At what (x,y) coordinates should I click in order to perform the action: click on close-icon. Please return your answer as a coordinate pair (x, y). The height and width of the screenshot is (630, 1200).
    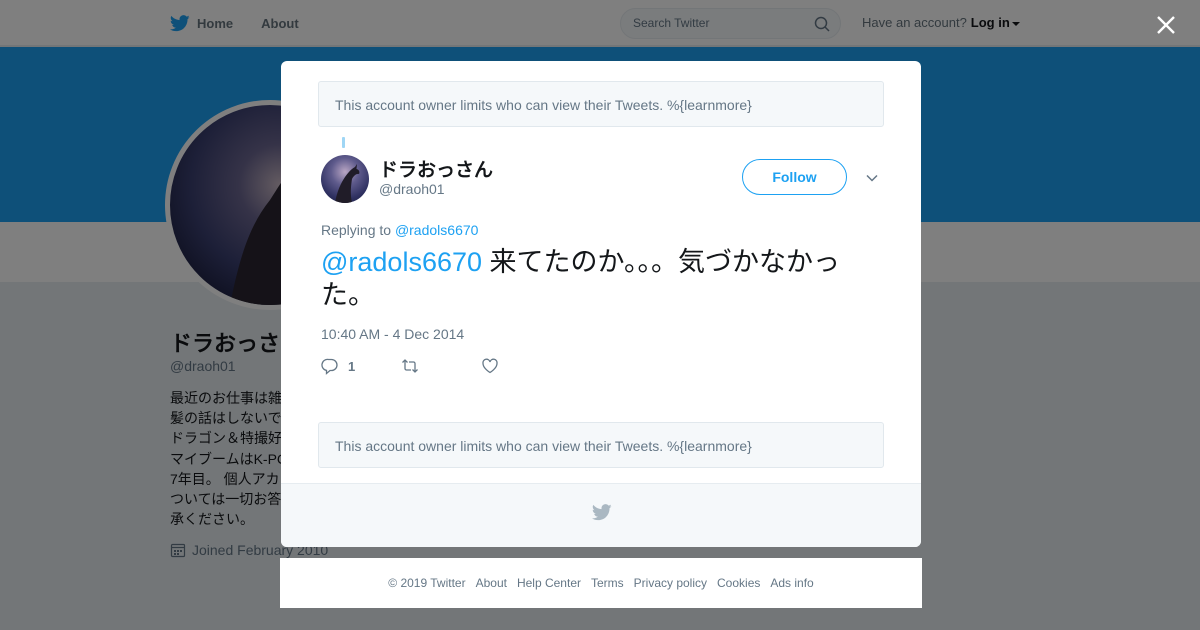
    Looking at the image, I should click on (1166, 25).